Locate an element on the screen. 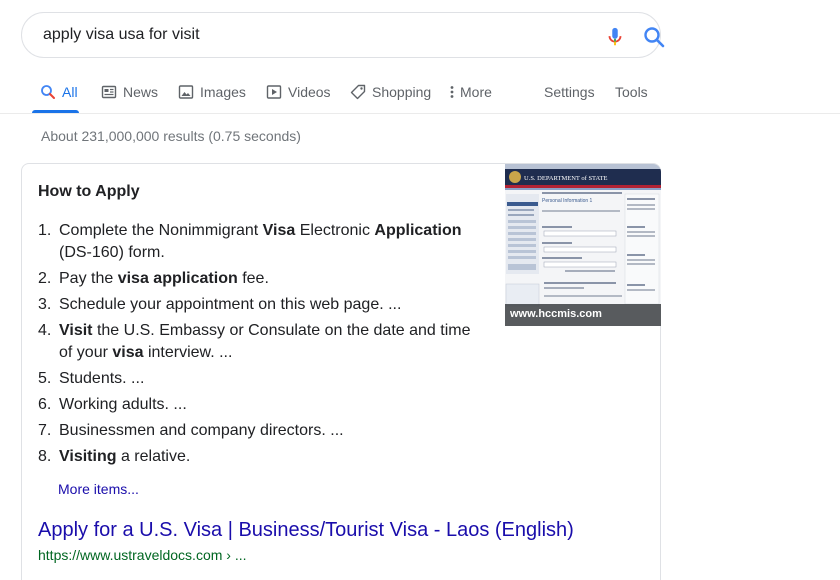 The height and width of the screenshot is (580, 840). image-icon is located at coordinates (186, 92).